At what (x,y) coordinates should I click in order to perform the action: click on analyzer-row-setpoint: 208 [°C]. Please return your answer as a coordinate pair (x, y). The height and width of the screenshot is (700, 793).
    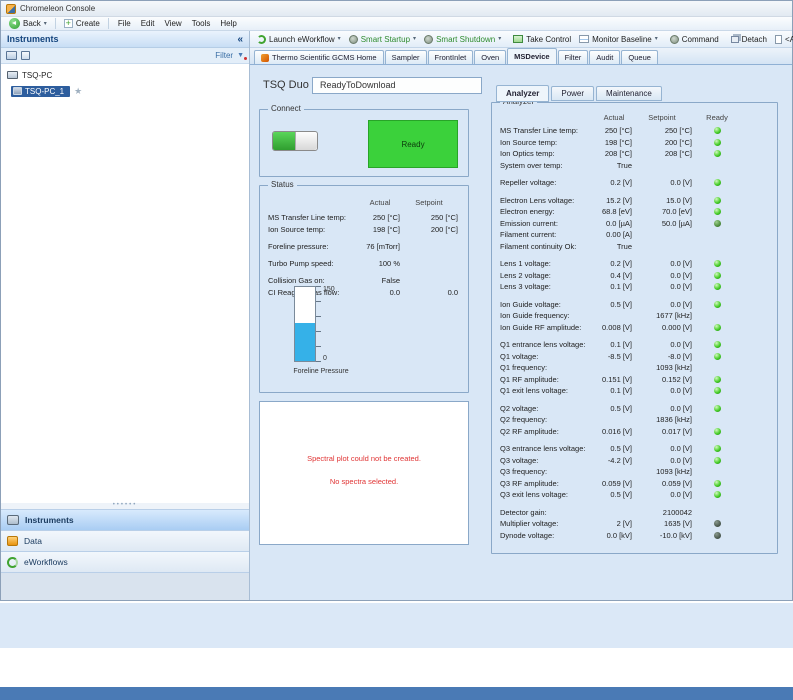
    Looking at the image, I should click on (678, 154).